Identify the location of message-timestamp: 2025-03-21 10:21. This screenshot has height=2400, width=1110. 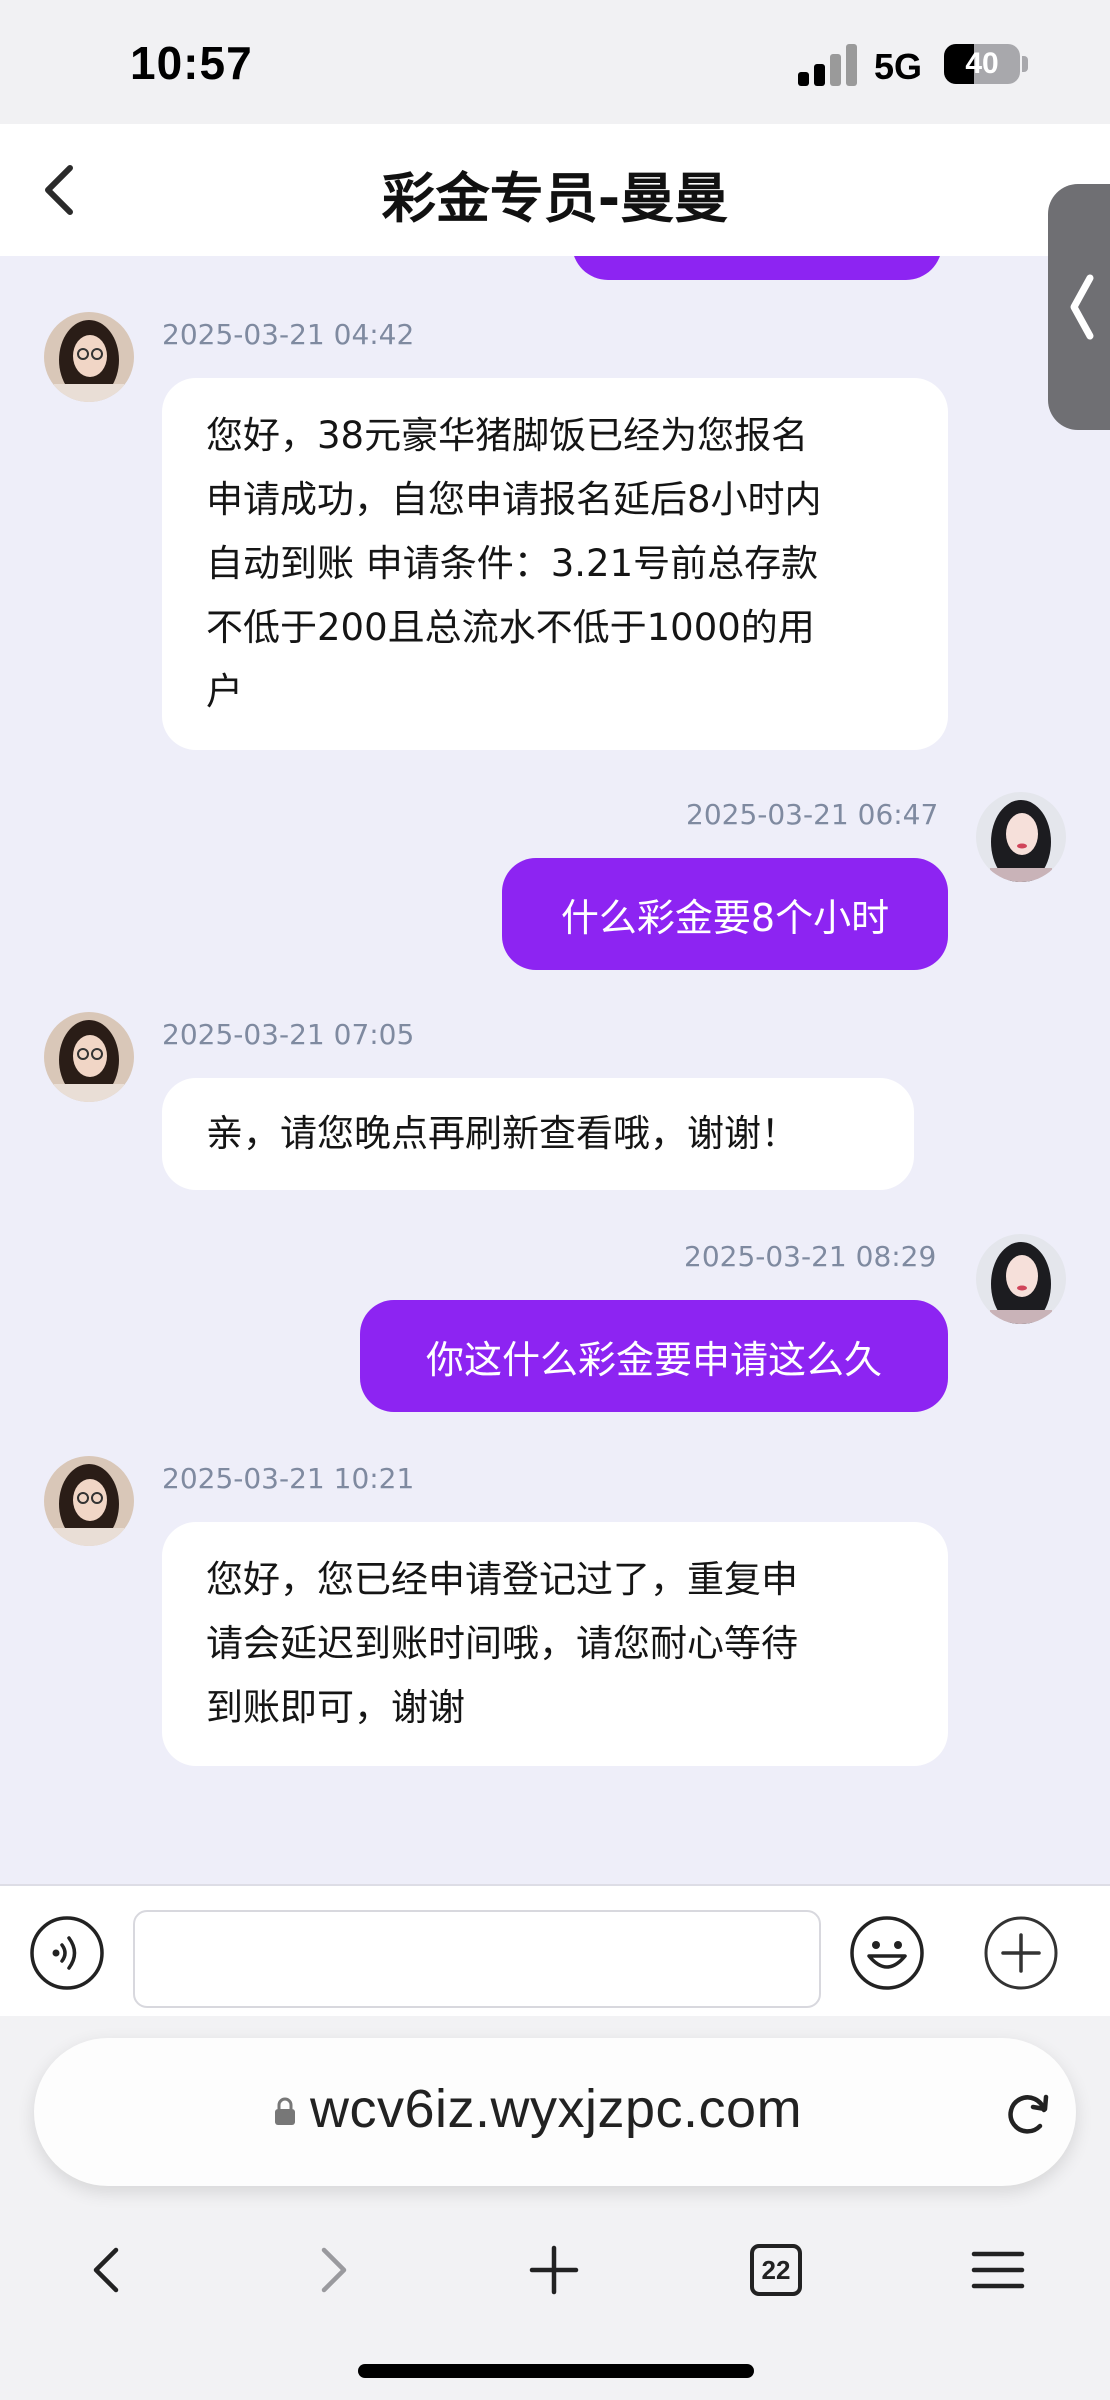
(288, 1478).